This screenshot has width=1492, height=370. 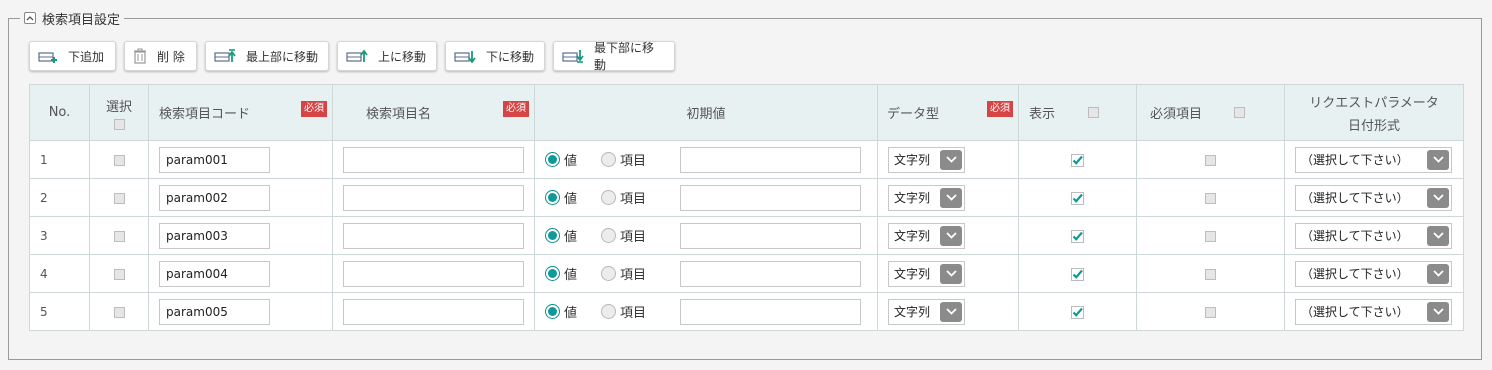 What do you see at coordinates (948, 112) in the screenshot?
I see `header-datatype: データ型 必須` at bounding box center [948, 112].